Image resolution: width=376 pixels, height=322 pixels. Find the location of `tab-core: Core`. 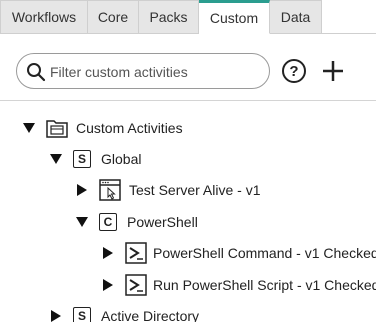

tab-core: Core is located at coordinates (113, 17).